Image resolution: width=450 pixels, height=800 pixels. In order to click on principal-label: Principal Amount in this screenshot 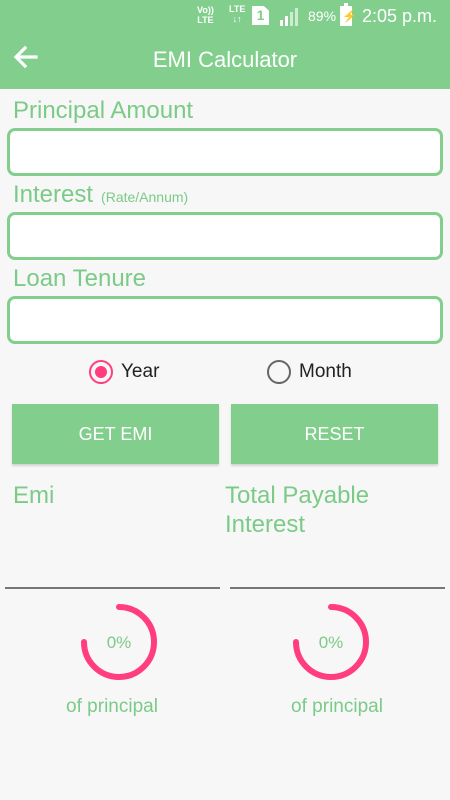, I will do `click(103, 110)`.